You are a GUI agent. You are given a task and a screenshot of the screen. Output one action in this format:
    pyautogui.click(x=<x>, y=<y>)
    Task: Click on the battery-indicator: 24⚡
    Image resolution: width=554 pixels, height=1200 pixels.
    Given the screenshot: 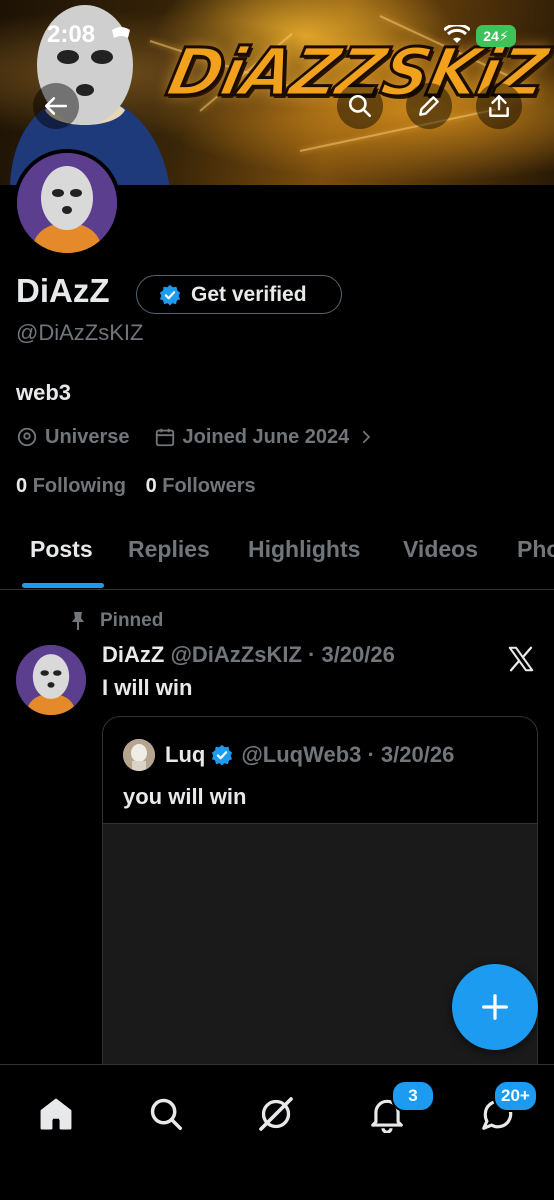 What is the action you would take?
    pyautogui.click(x=496, y=36)
    